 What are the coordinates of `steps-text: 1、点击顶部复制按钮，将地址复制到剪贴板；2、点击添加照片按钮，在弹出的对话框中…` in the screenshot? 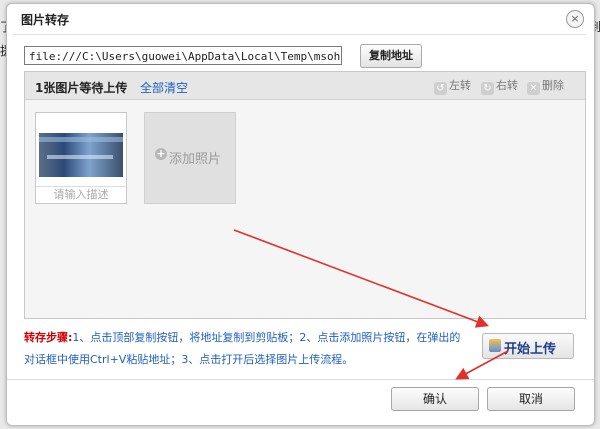 It's located at (242, 348).